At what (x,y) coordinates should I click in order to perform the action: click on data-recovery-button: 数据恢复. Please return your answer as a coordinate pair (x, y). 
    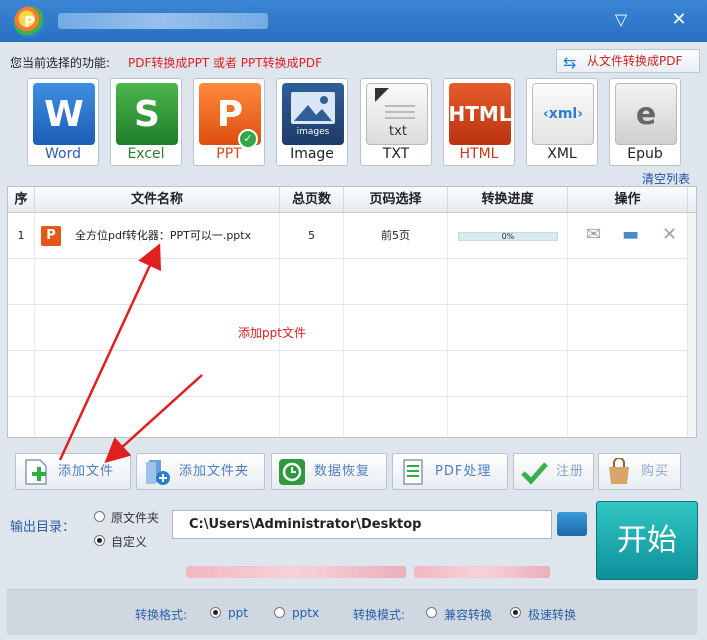
    Looking at the image, I should click on (329, 471).